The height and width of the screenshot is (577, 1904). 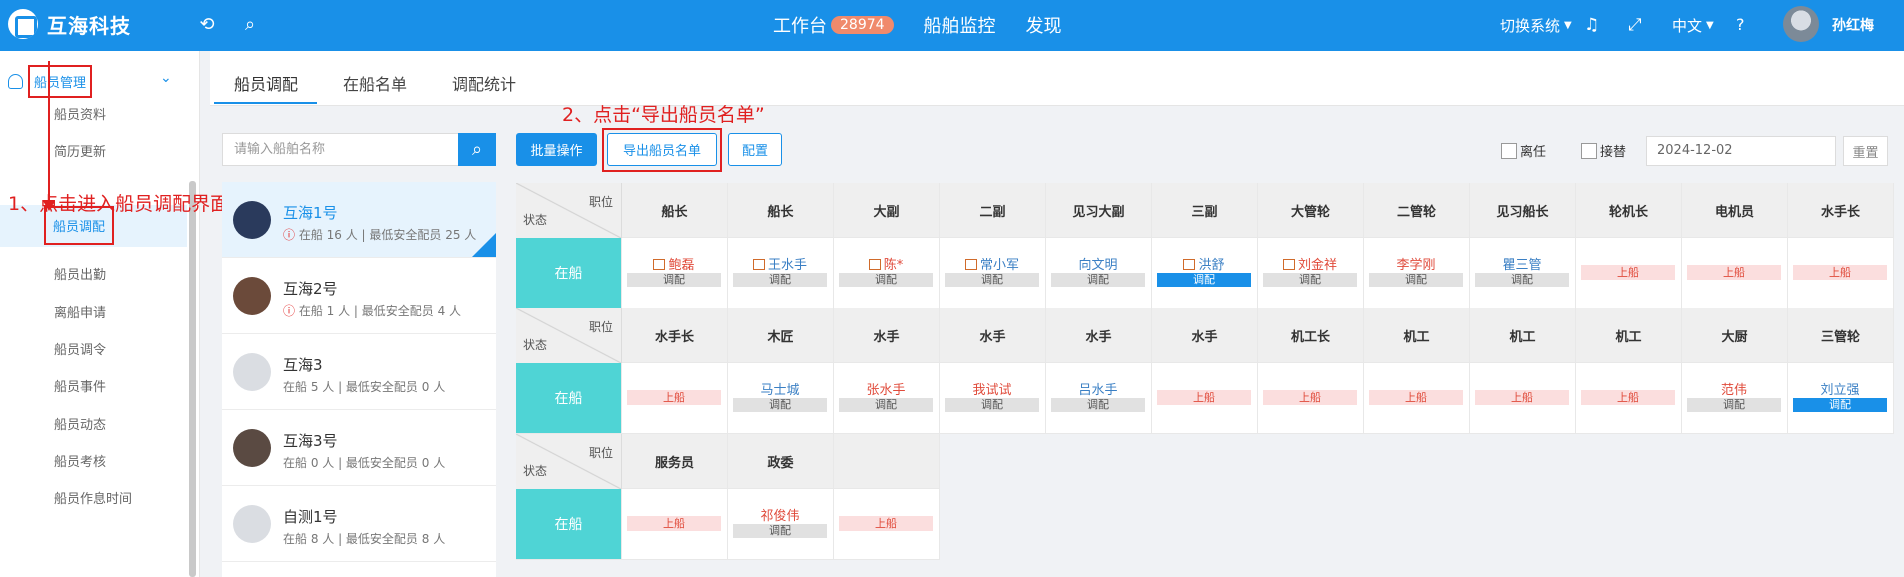 What do you see at coordinates (780, 388) in the screenshot?
I see `crew-name: 马士城` at bounding box center [780, 388].